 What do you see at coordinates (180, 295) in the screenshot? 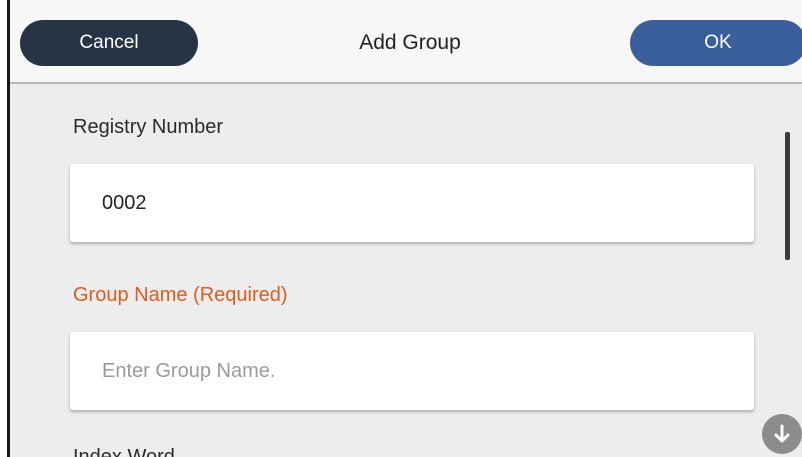
I see `group-name-label: Group Name (Required)` at bounding box center [180, 295].